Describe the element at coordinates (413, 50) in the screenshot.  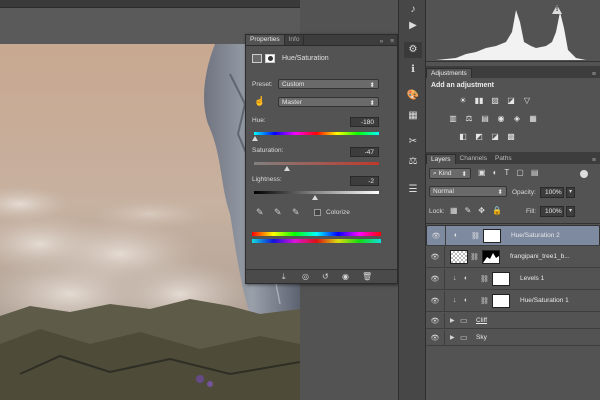
I see `adjustments-panel-icon: ⚙` at that location.